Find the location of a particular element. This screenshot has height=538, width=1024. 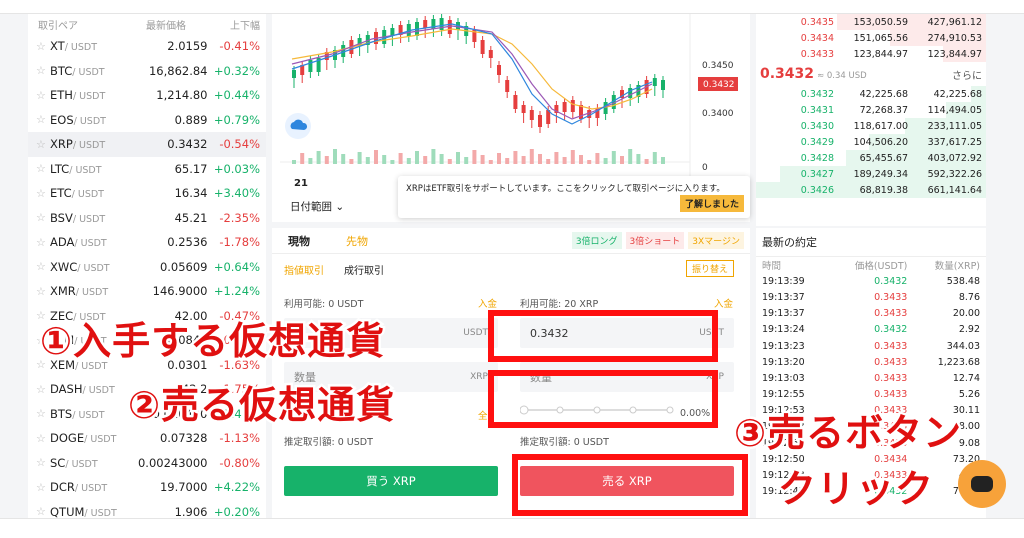

chat-support-button is located at coordinates (982, 484).